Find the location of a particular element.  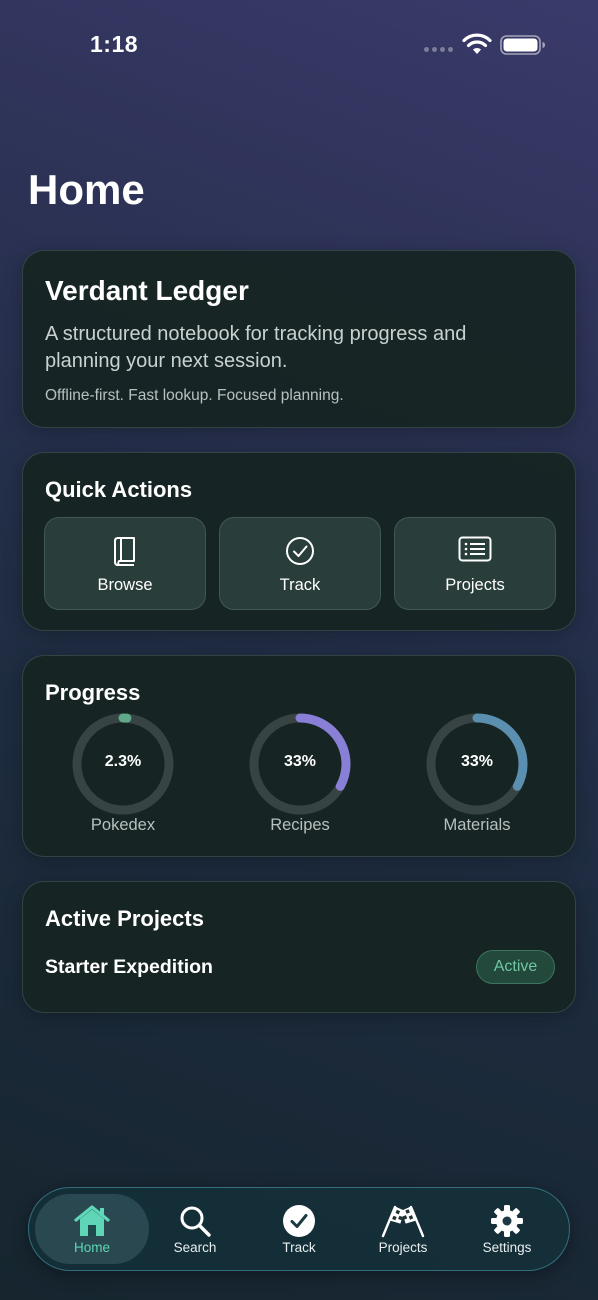

active-projects-title: Active Projects is located at coordinates (124, 918).